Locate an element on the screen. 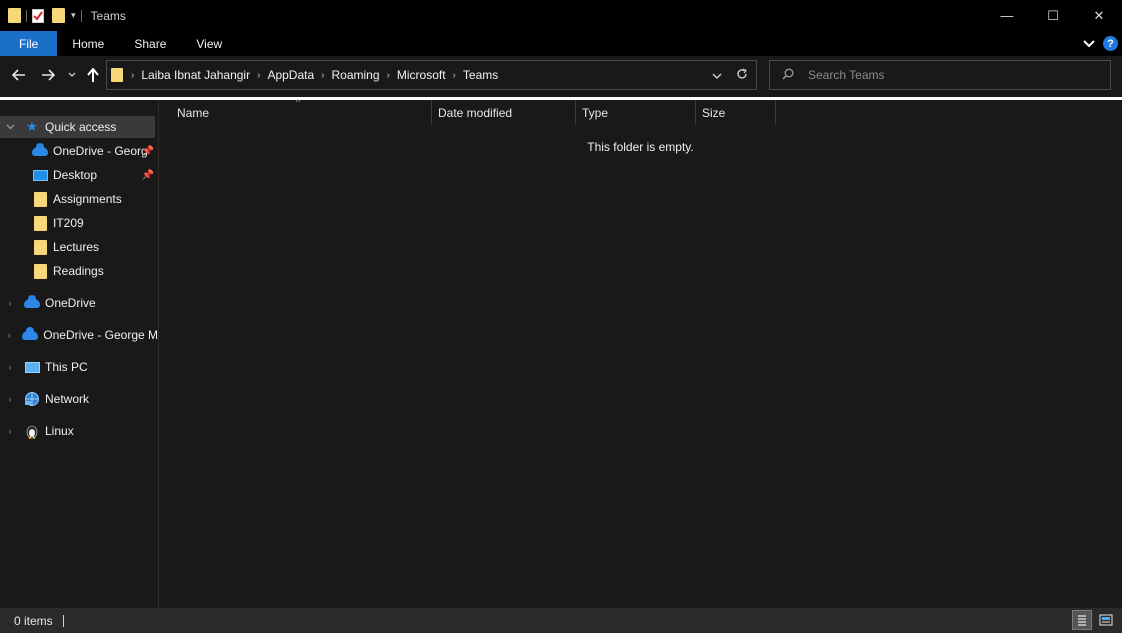 The height and width of the screenshot is (633, 1122). star-icon: ★ is located at coordinates (32, 126).